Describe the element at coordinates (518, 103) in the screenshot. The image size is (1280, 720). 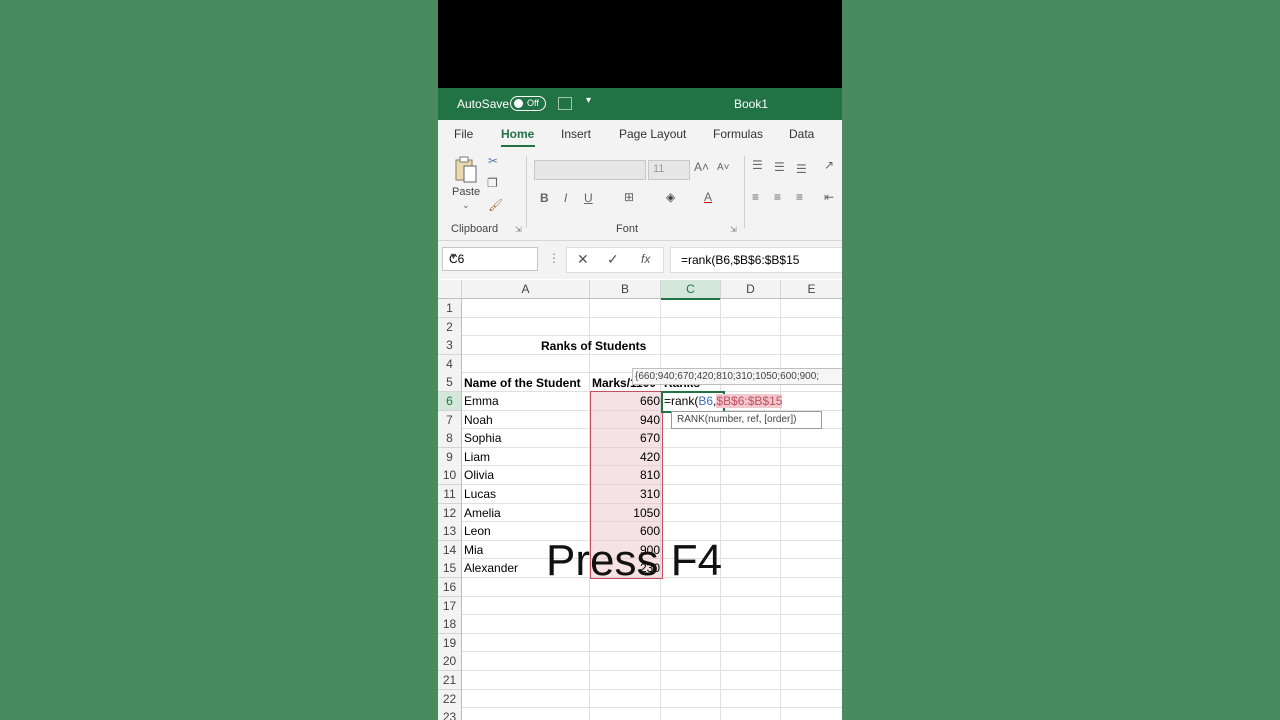
I see `toggle-knob` at that location.